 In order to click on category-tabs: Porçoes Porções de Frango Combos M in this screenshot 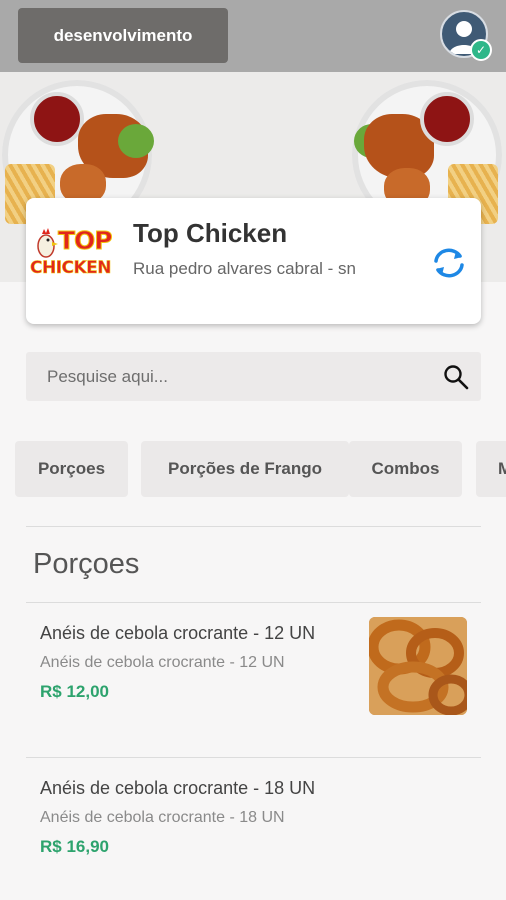, I will do `click(260, 469)`.